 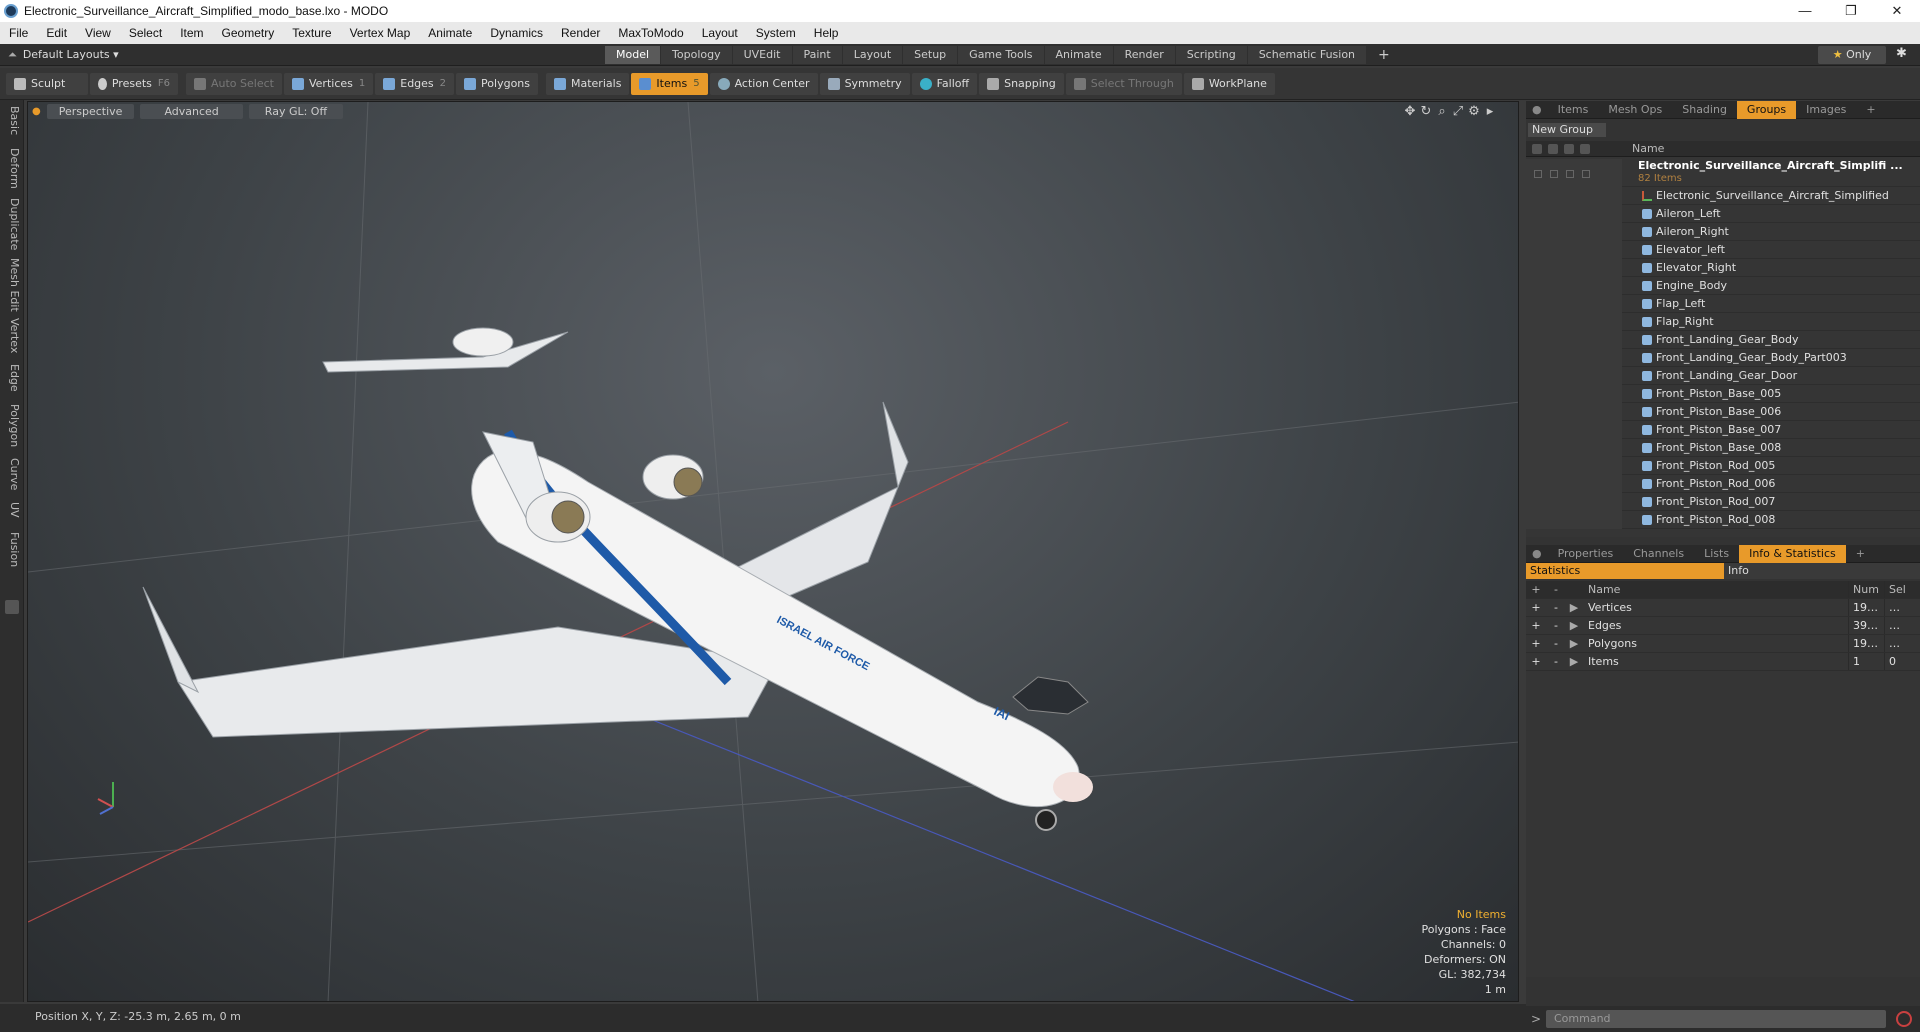 I want to click on viewport-expand-icon: ▸, so click(x=1490, y=111).